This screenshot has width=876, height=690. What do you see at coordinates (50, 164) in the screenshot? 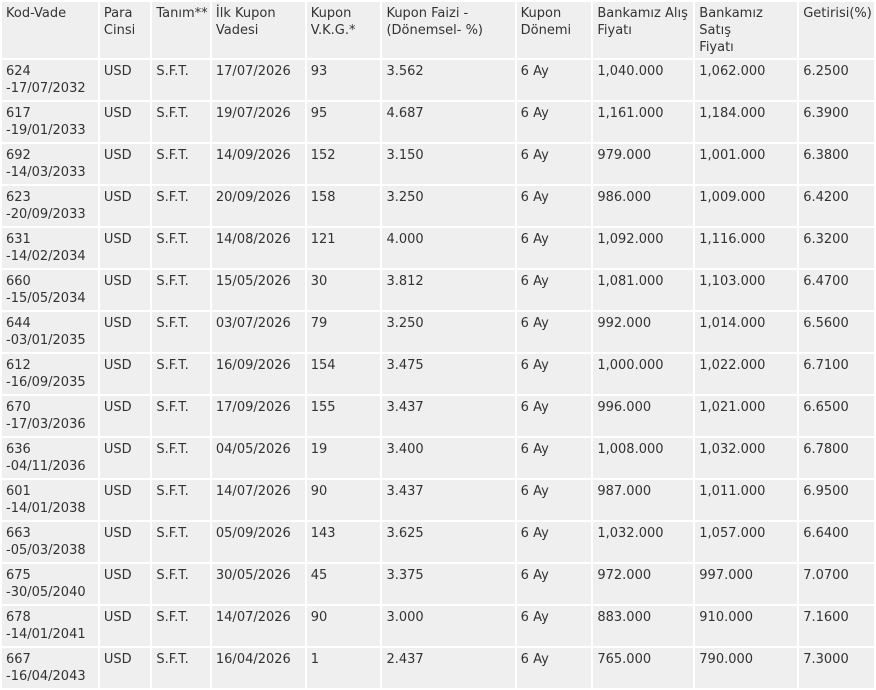
I see `cell-kod-vade: 692 -14/03/2033` at bounding box center [50, 164].